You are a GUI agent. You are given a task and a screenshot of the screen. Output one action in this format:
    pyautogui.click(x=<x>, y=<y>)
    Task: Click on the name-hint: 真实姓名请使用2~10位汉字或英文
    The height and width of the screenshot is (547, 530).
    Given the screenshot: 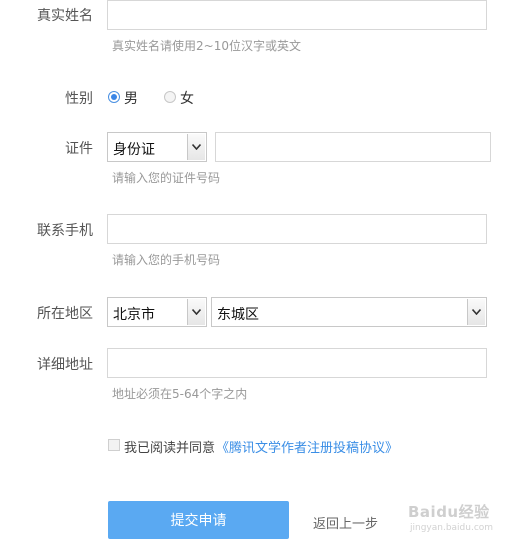 What is the action you would take?
    pyautogui.click(x=206, y=46)
    